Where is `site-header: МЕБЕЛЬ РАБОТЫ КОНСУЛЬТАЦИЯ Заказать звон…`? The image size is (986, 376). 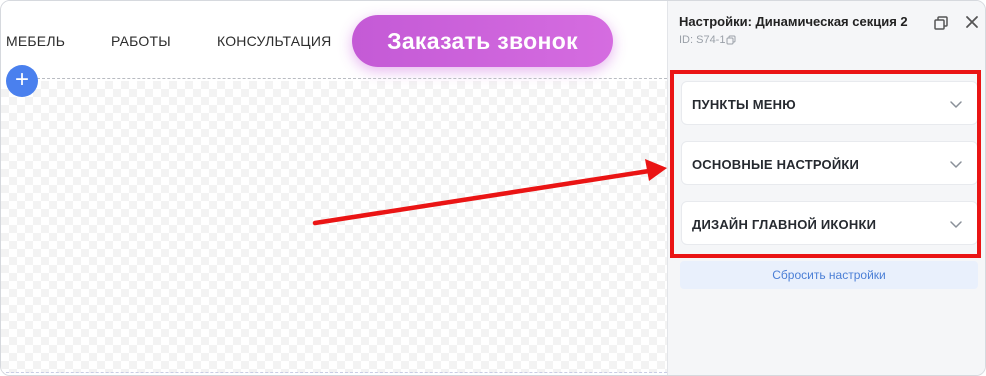
site-header: МЕБЕЛЬ РАБОТЫ КОНСУЛЬТАЦИЯ Заказать звон… is located at coordinates (334, 40).